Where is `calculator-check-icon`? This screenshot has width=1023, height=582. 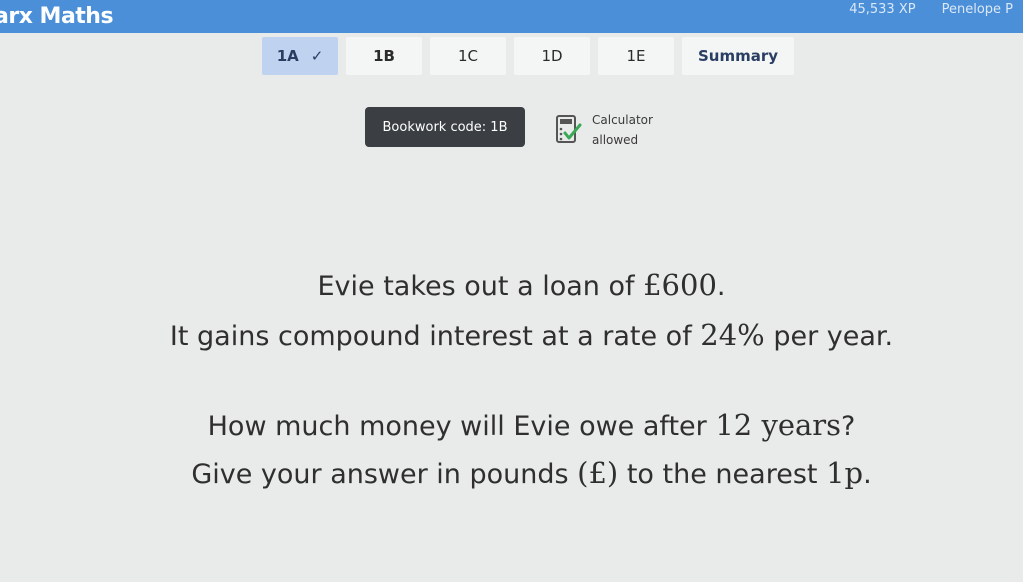
calculator-check-icon is located at coordinates (569, 129).